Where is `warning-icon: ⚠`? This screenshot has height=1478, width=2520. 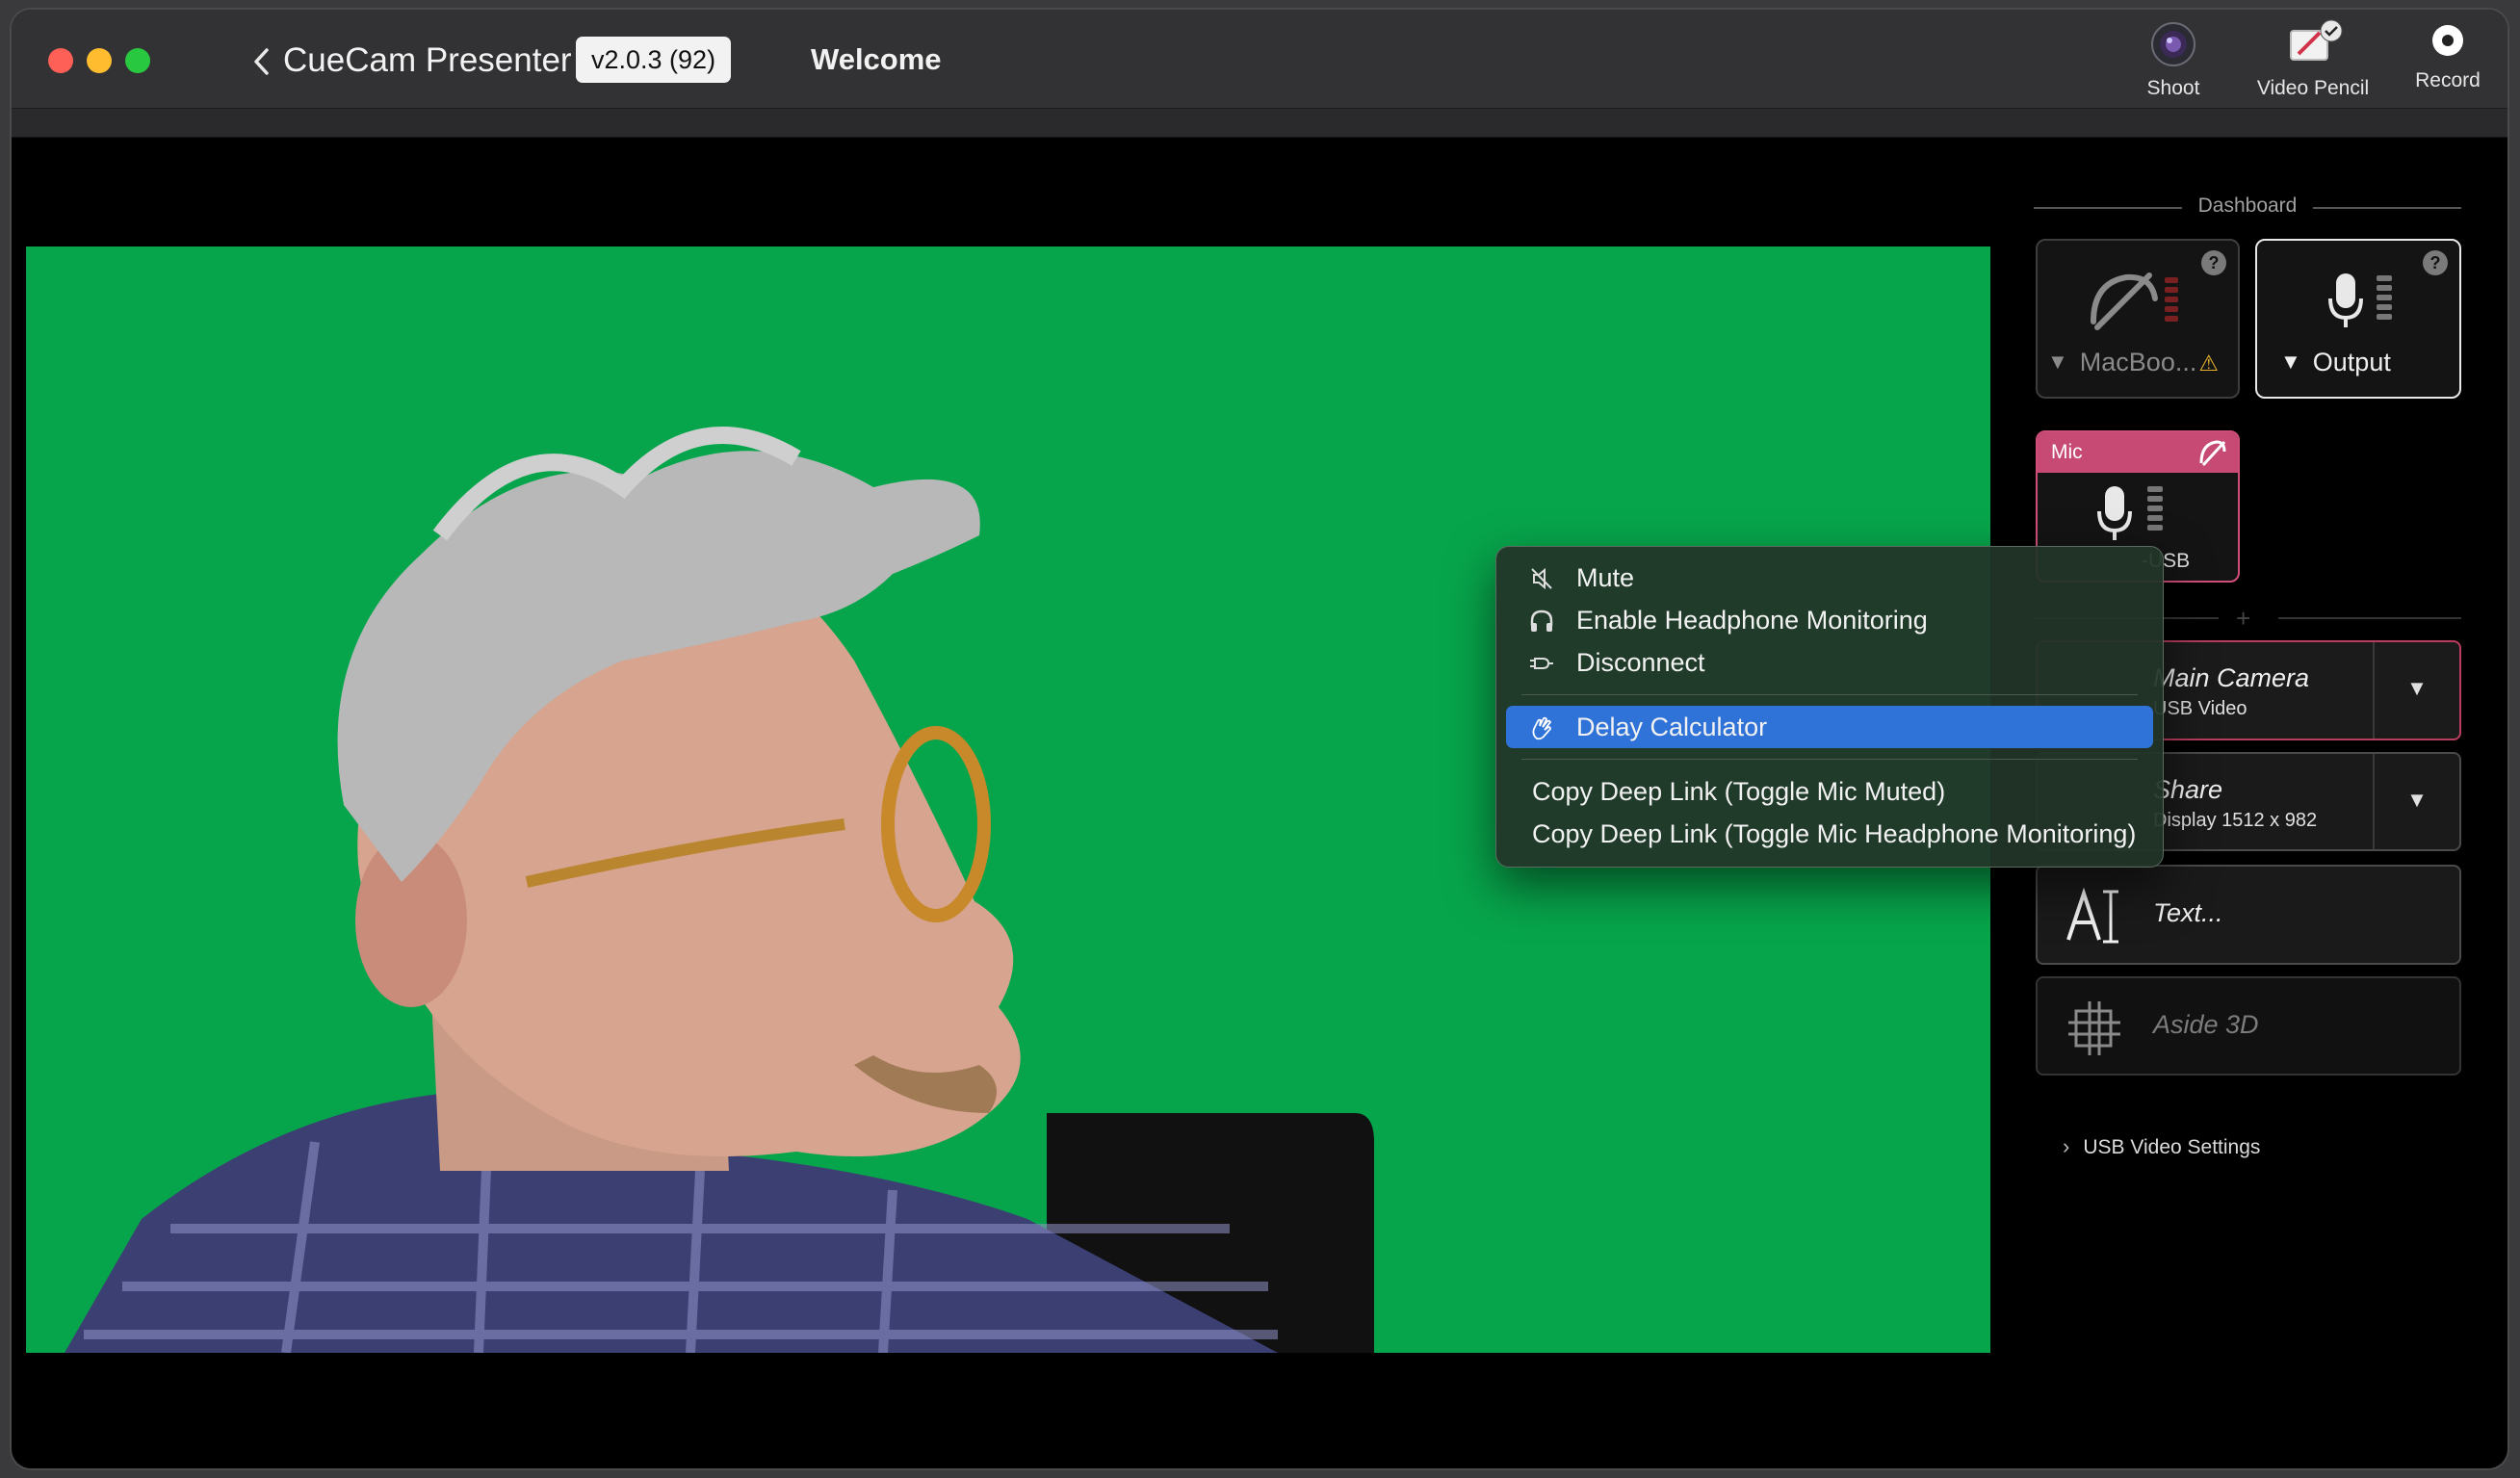
warning-icon: ⚠ is located at coordinates (2209, 363).